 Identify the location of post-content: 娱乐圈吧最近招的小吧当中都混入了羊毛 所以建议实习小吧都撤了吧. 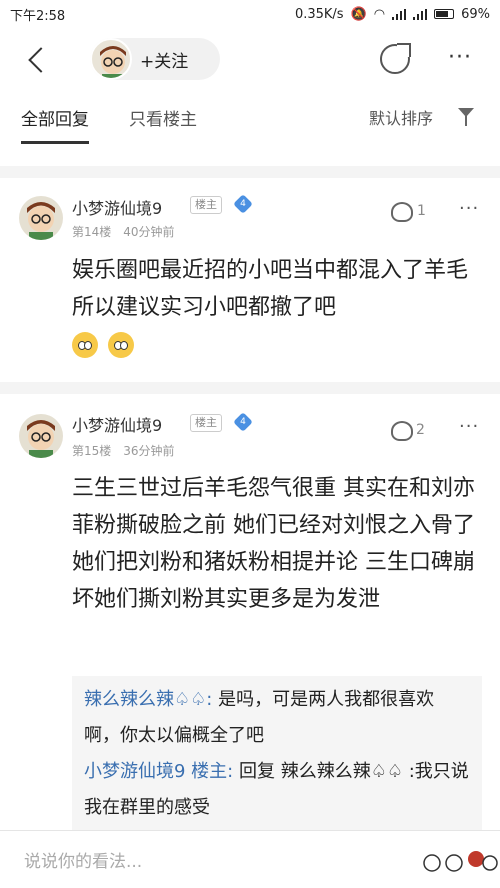
(277, 307).